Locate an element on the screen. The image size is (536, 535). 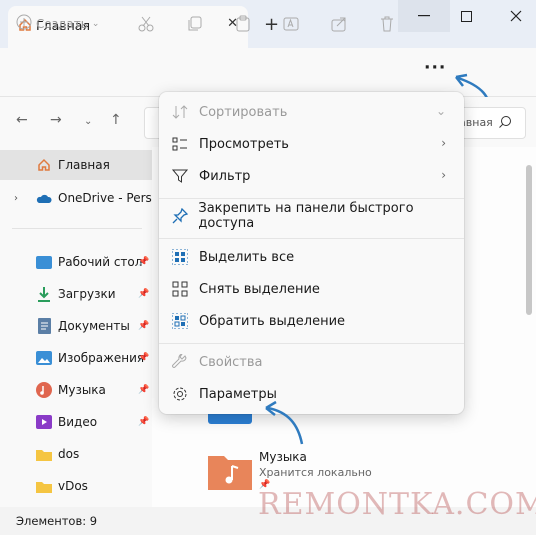
sidebar-item-label: OneDrive - Person is located at coordinates (105, 198).